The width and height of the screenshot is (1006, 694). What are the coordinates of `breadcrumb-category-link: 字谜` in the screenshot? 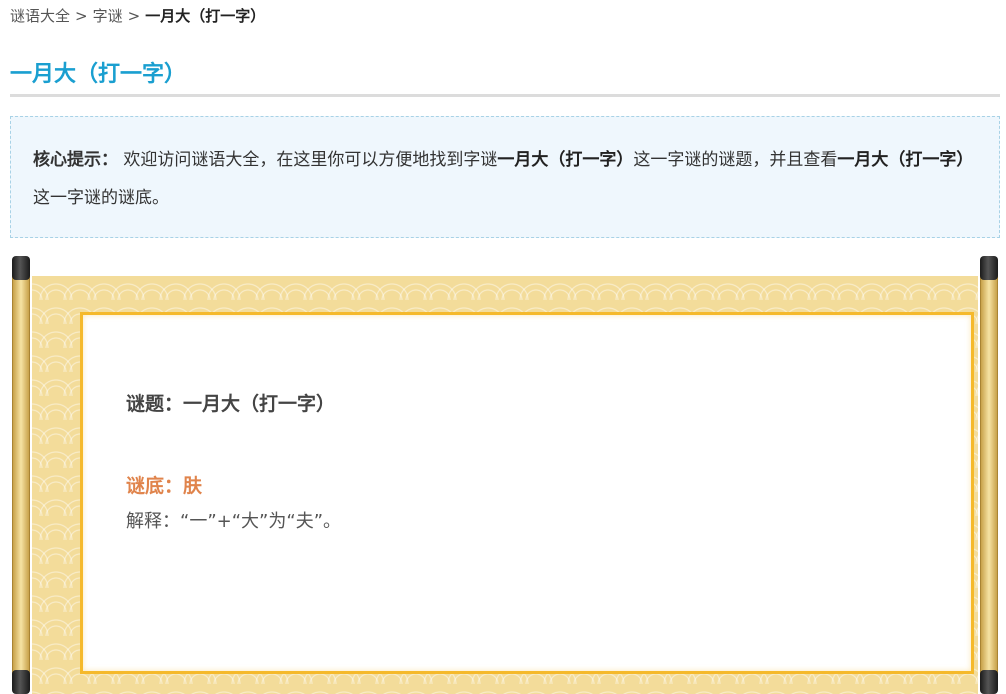 It's located at (108, 16).